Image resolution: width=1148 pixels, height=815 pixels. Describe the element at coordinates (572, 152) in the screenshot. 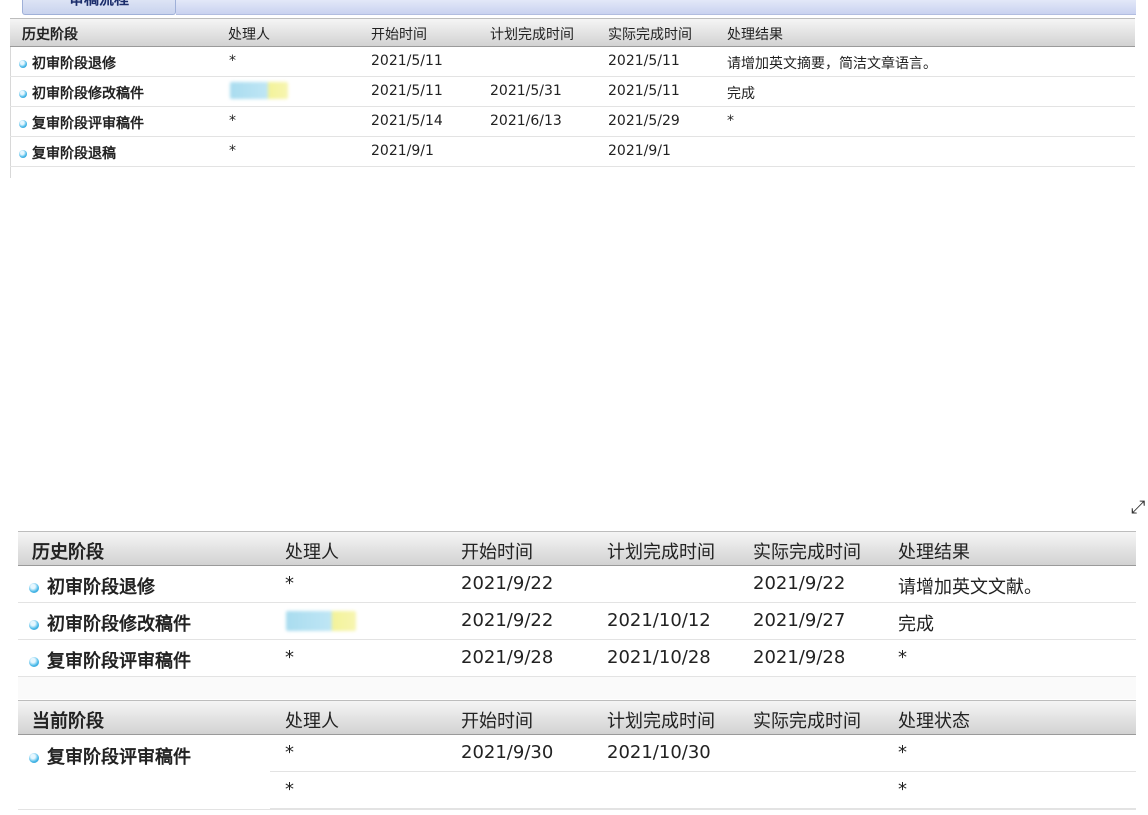

I see `table-row: 复审阶段退稿 * 2021/9/1 2021/9/1` at that location.